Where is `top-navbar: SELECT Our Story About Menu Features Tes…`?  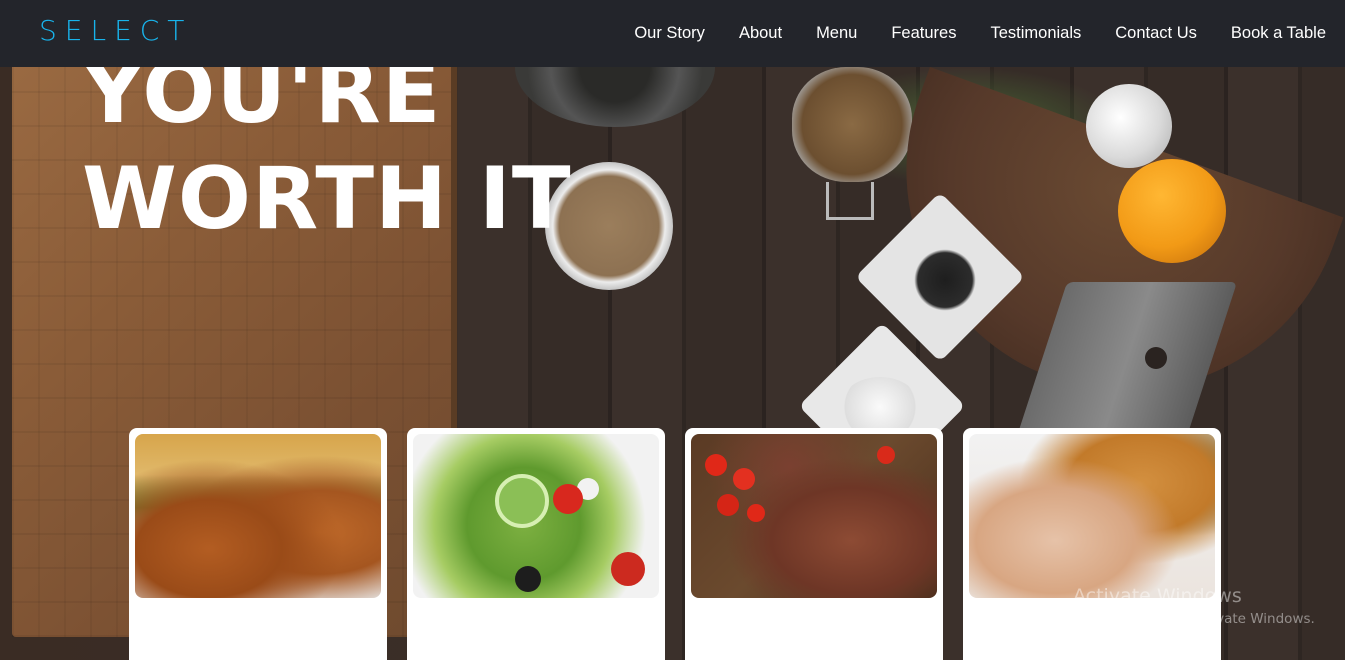
top-navbar: SELECT Our Story About Menu Features Tes… is located at coordinates (672, 33).